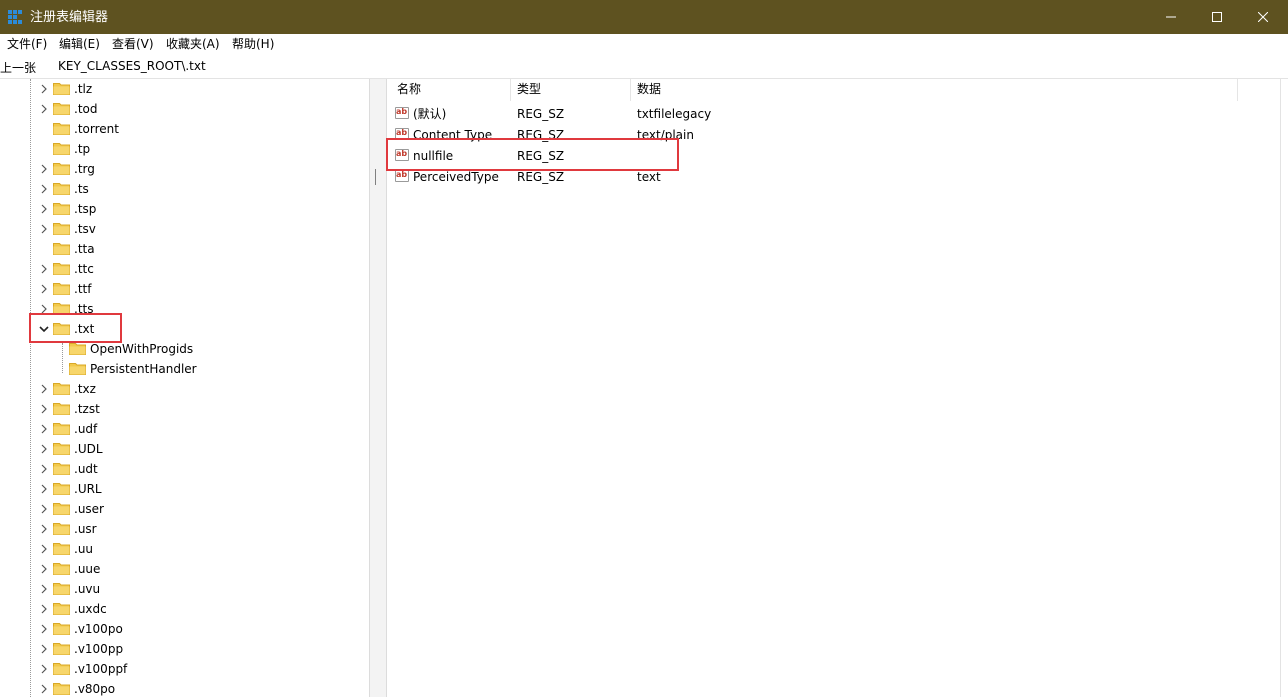  What do you see at coordinates (184, 589) in the screenshot?
I see `tree-item: .uvu` at bounding box center [184, 589].